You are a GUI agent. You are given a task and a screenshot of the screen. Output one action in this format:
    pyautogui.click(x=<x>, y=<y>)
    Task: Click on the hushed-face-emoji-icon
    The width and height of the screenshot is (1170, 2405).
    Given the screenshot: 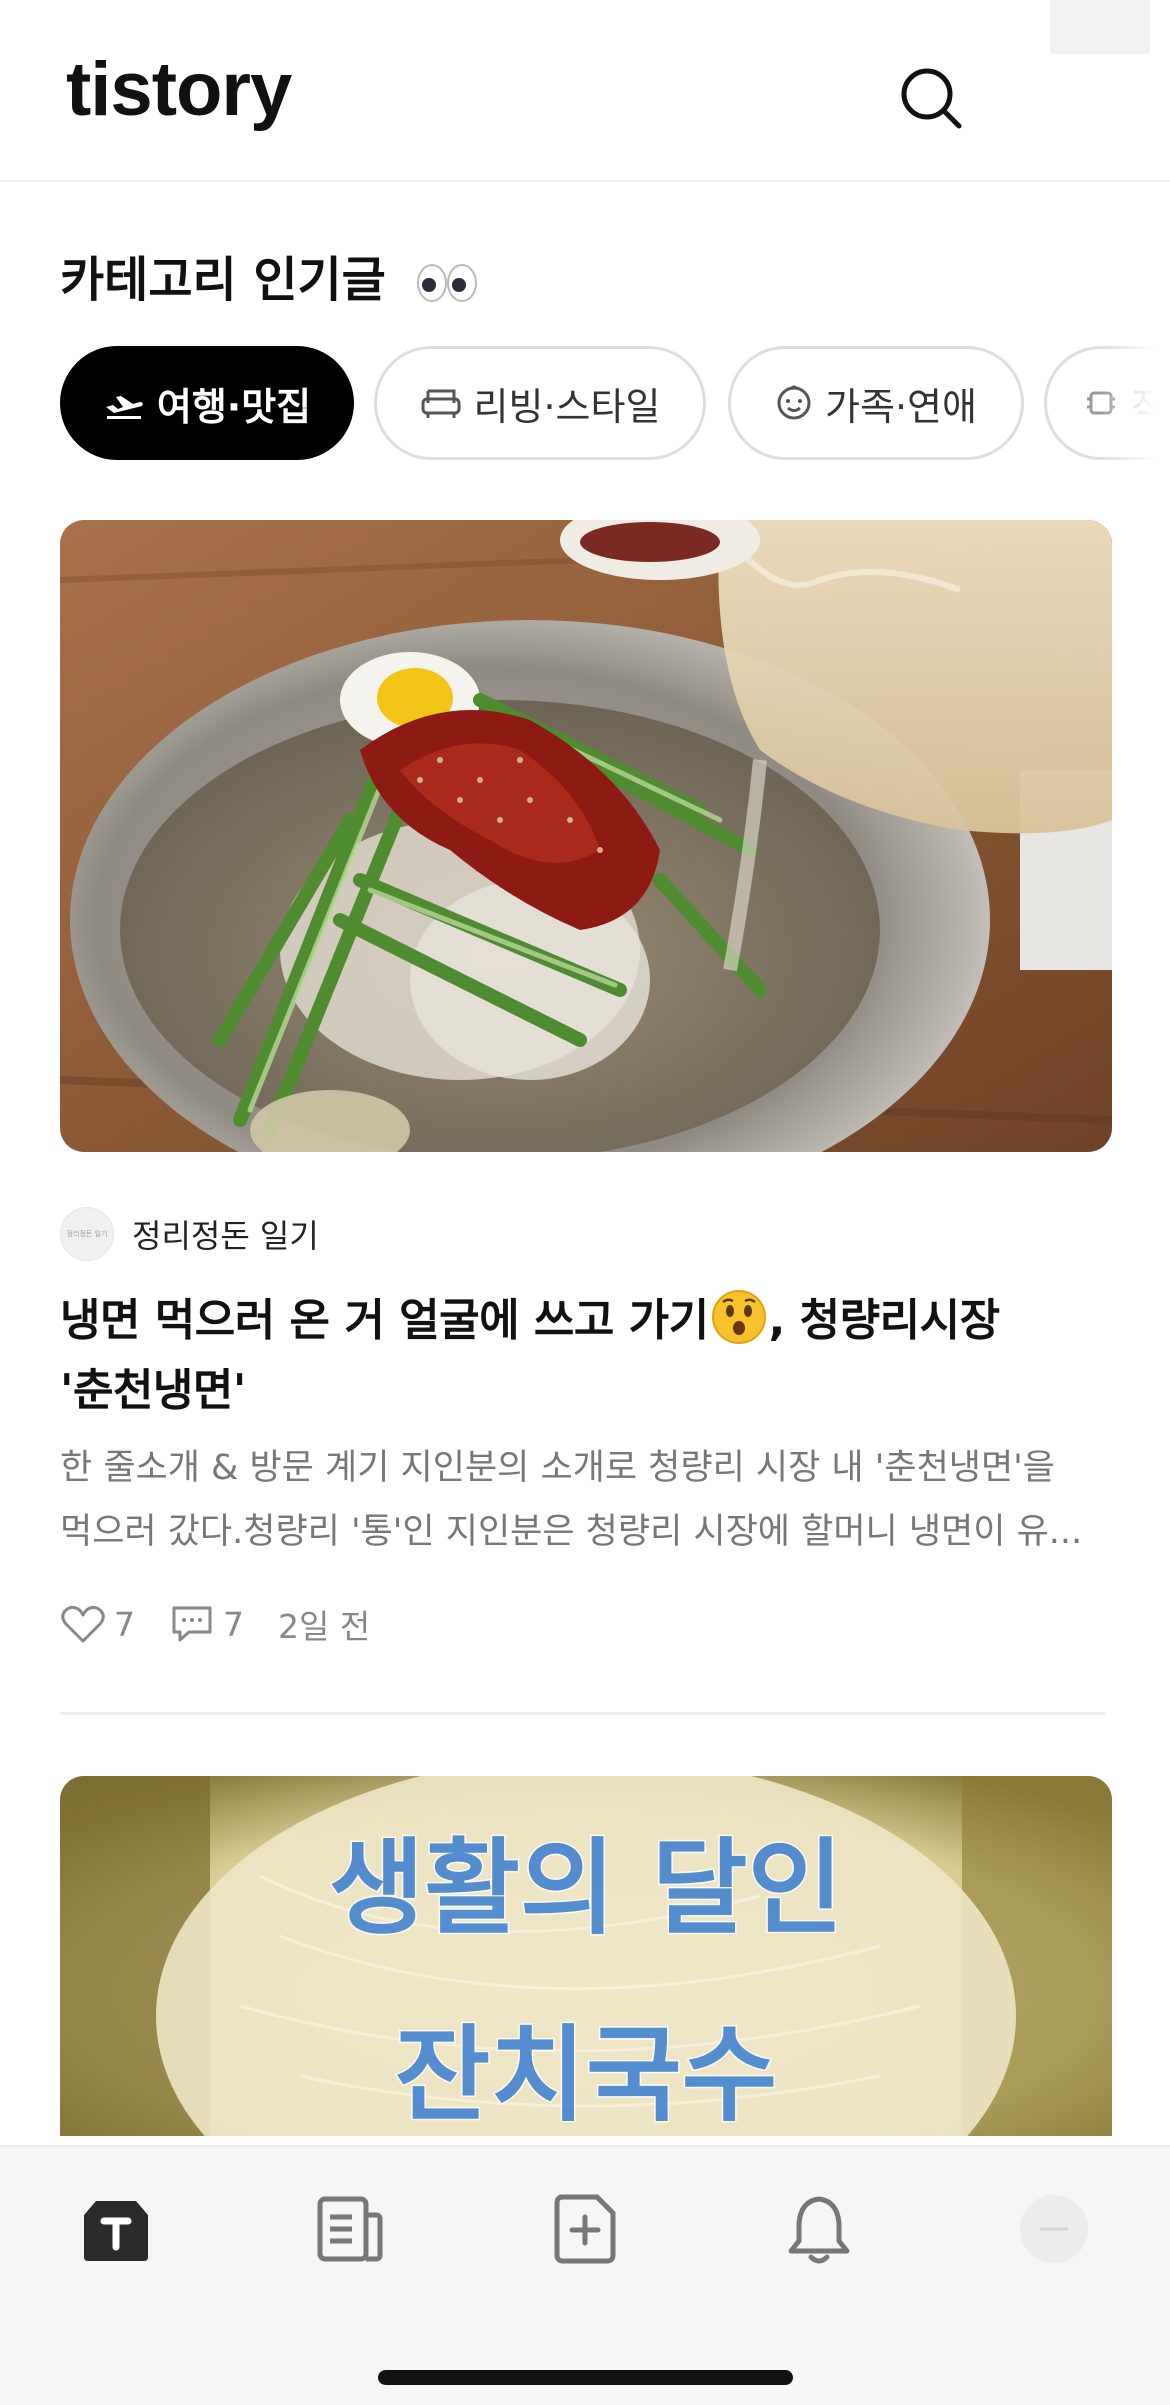 What is the action you would take?
    pyautogui.click(x=738, y=1317)
    